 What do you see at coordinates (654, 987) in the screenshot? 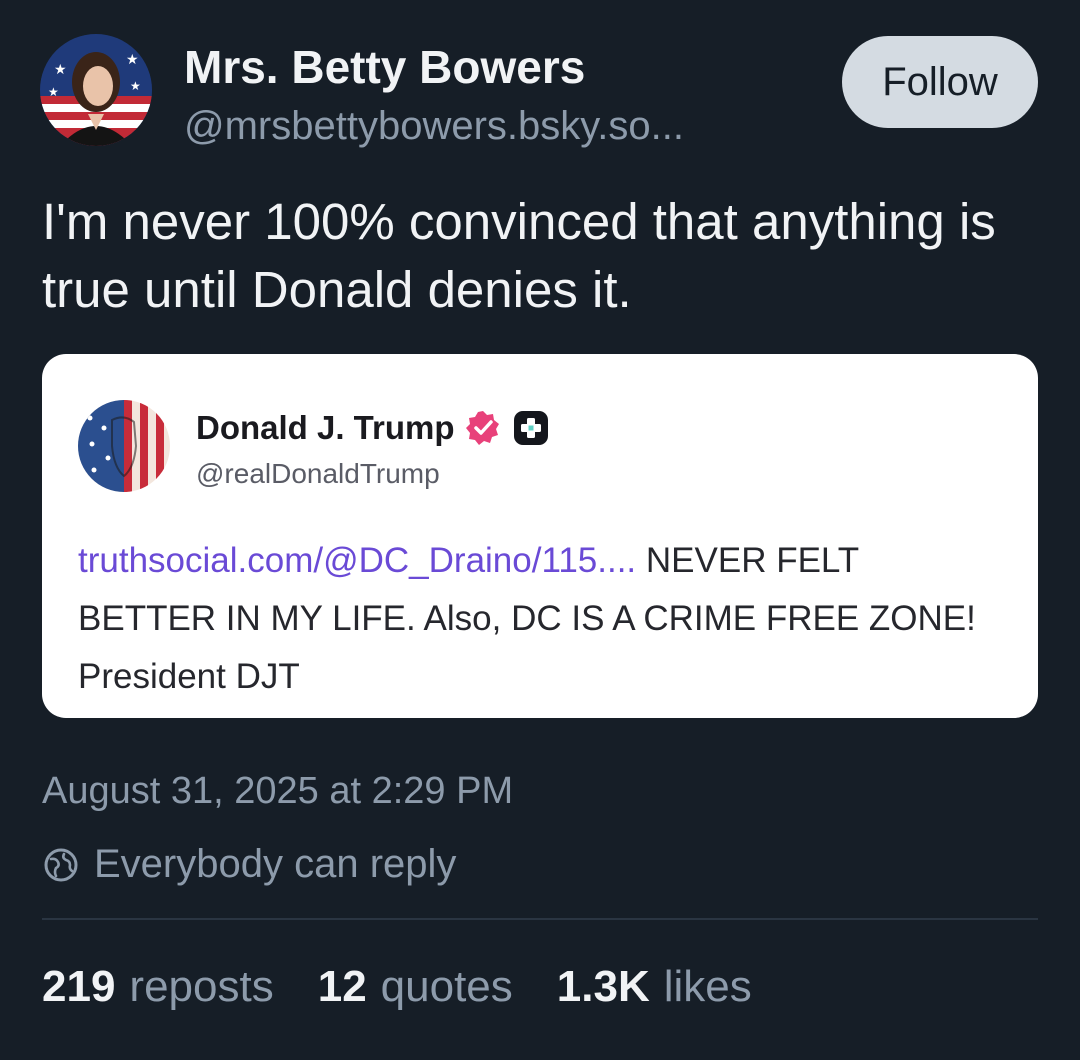
I see `likes-stat: 1.3K likes` at bounding box center [654, 987].